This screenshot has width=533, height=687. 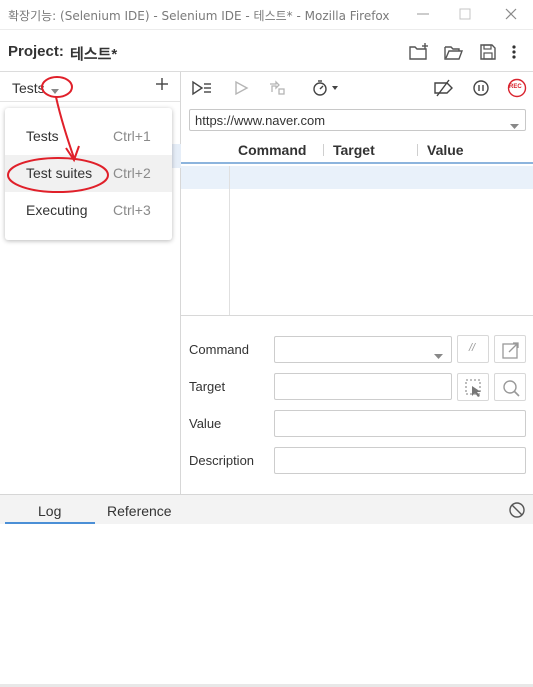 I want to click on menu-item-label: Test suites, so click(x=59, y=173).